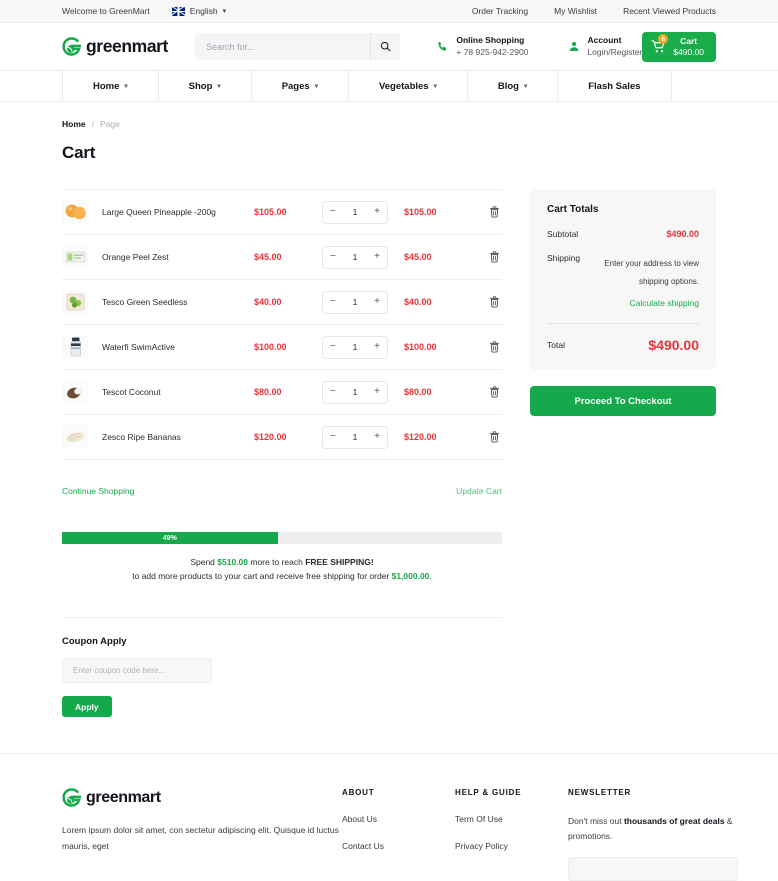 The height and width of the screenshot is (881, 778). I want to click on proceed-to-checkout-button: Proceed To Checkout, so click(623, 401).